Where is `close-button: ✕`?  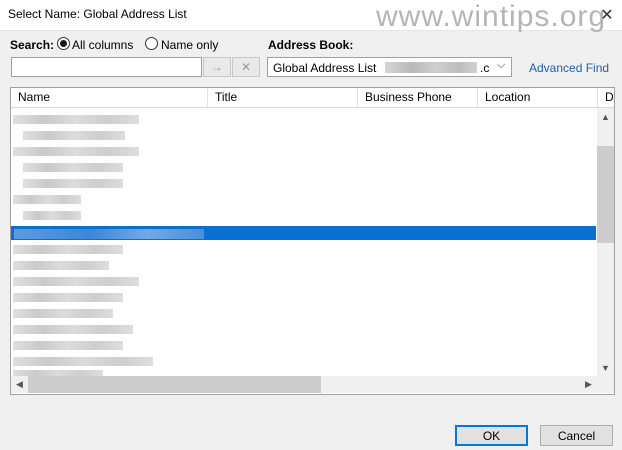
close-button: ✕ is located at coordinates (607, 15).